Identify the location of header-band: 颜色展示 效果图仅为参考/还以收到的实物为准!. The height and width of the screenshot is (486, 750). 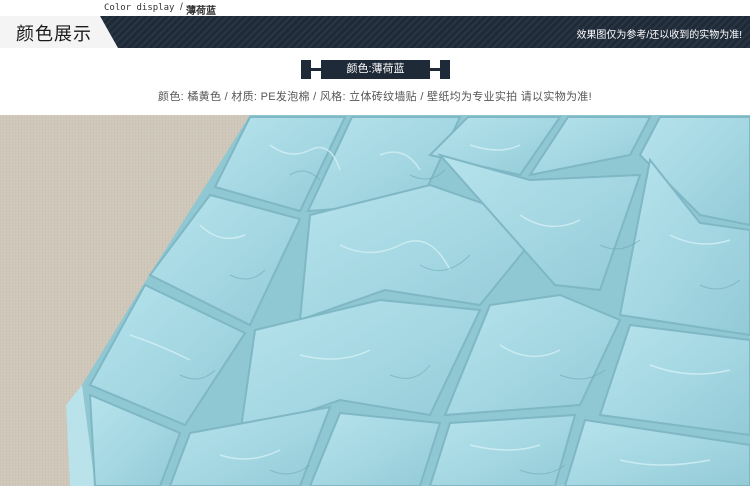
(375, 32).